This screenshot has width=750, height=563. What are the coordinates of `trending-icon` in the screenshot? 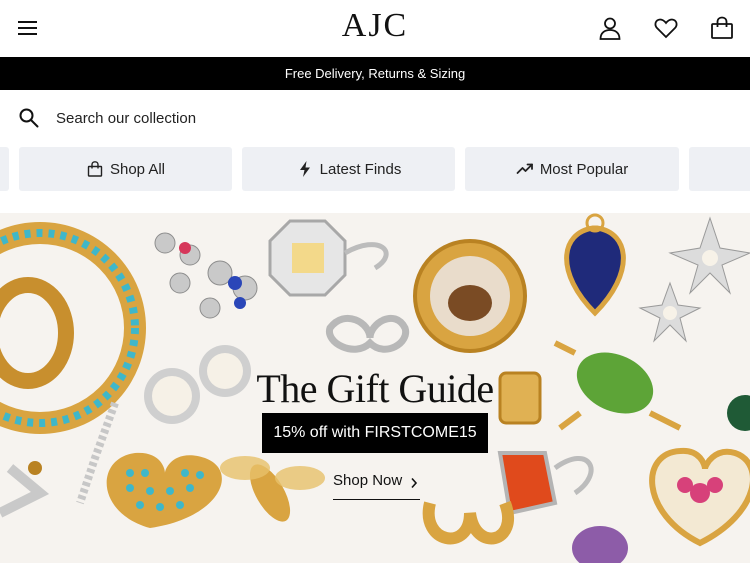 It's located at (524, 168).